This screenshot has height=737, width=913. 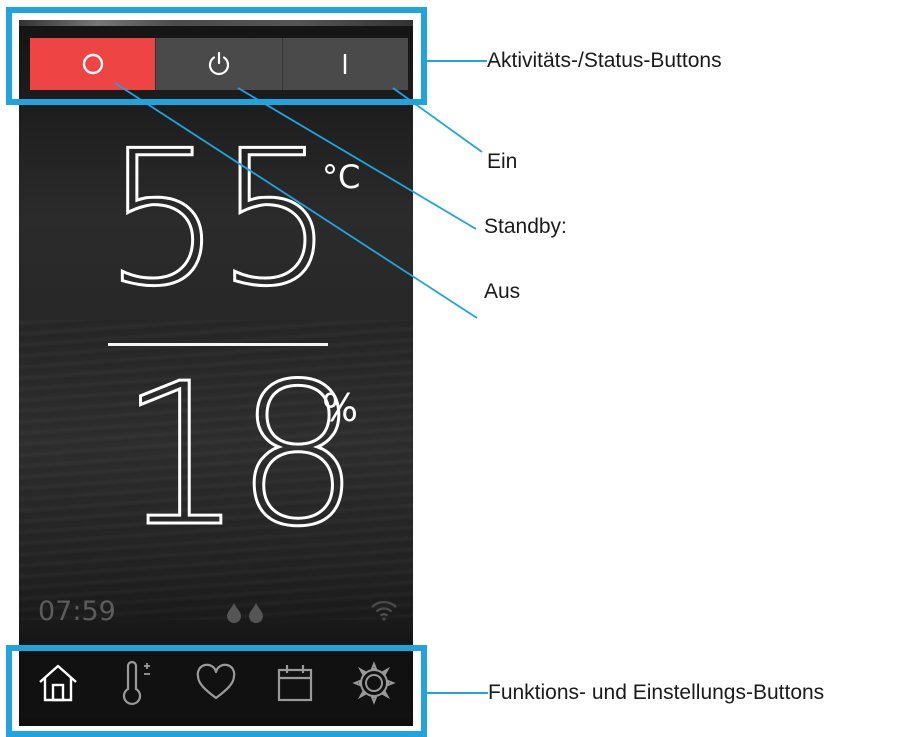 I want to click on status-buttons-callout: Aktivitäts-/Status-Buttons, so click(x=604, y=60).